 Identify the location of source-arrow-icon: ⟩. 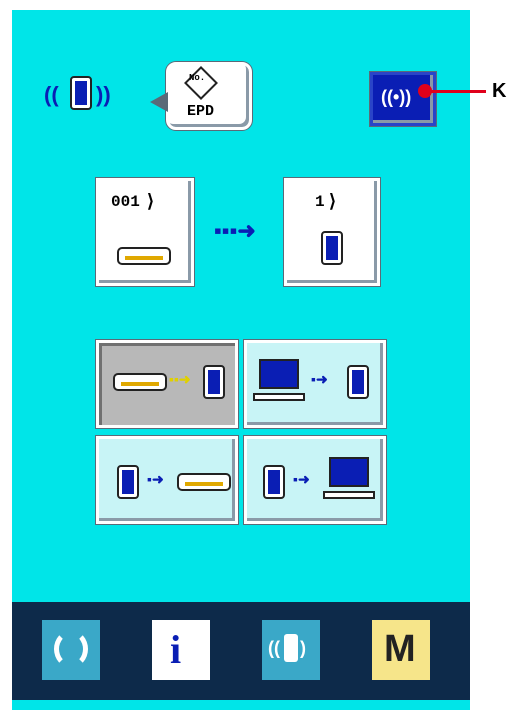
(151, 201).